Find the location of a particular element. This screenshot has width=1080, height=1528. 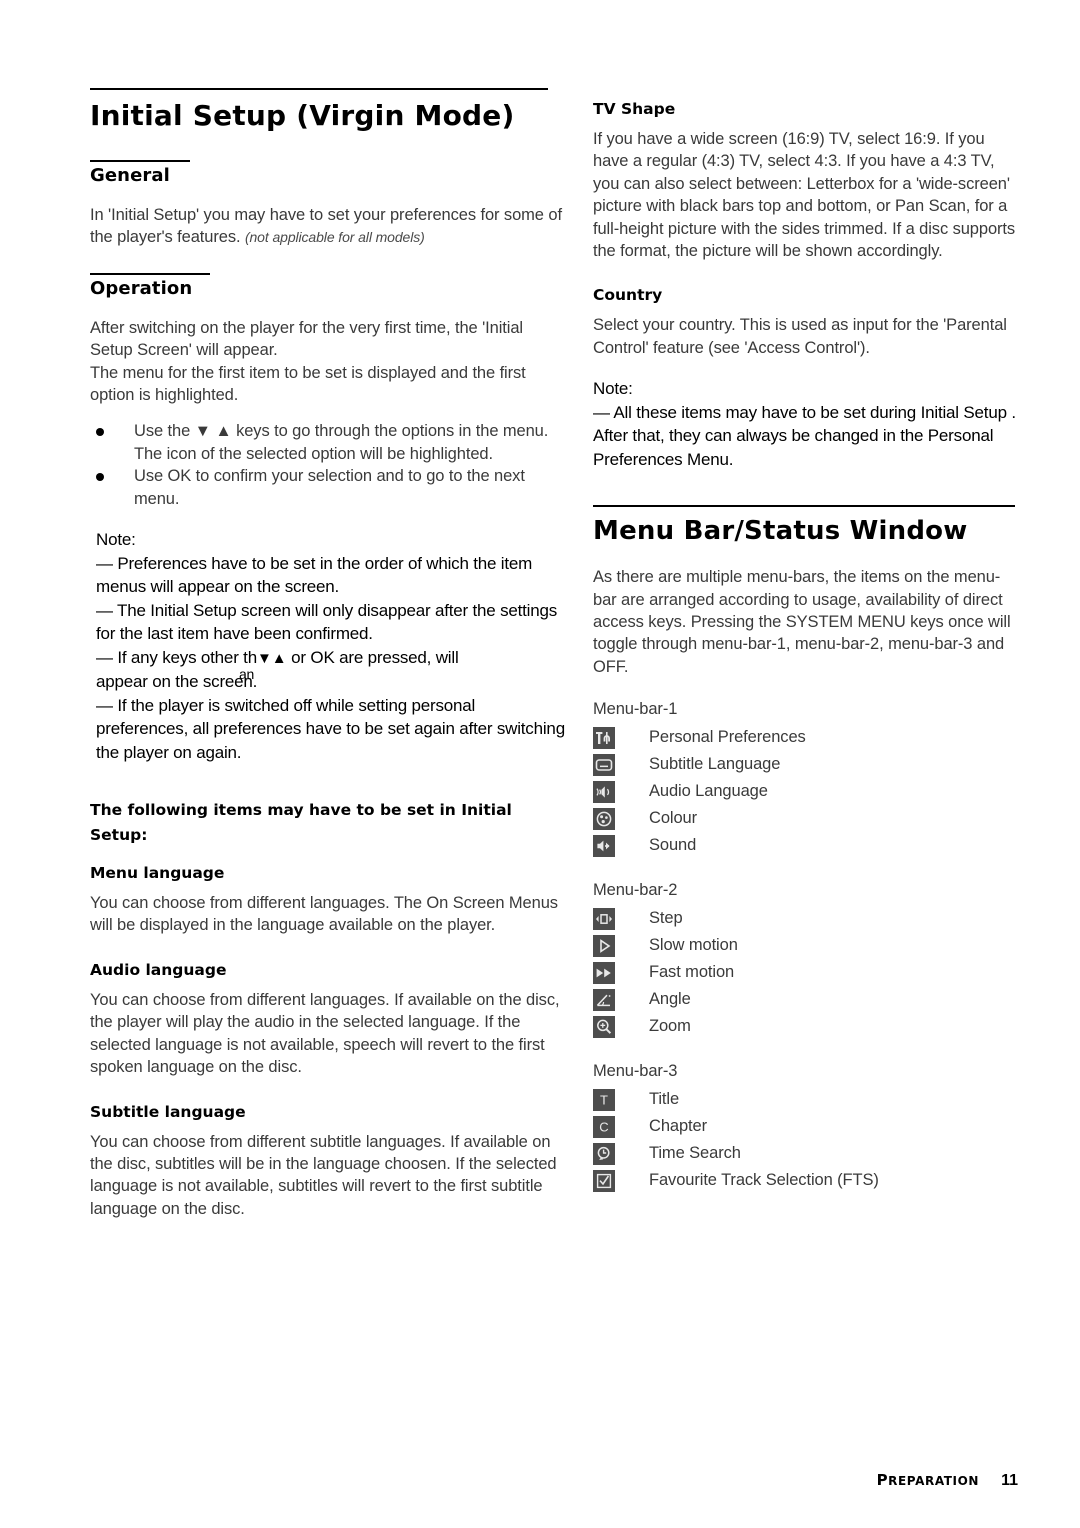

menu-bar-item-label: Sound is located at coordinates (673, 845).